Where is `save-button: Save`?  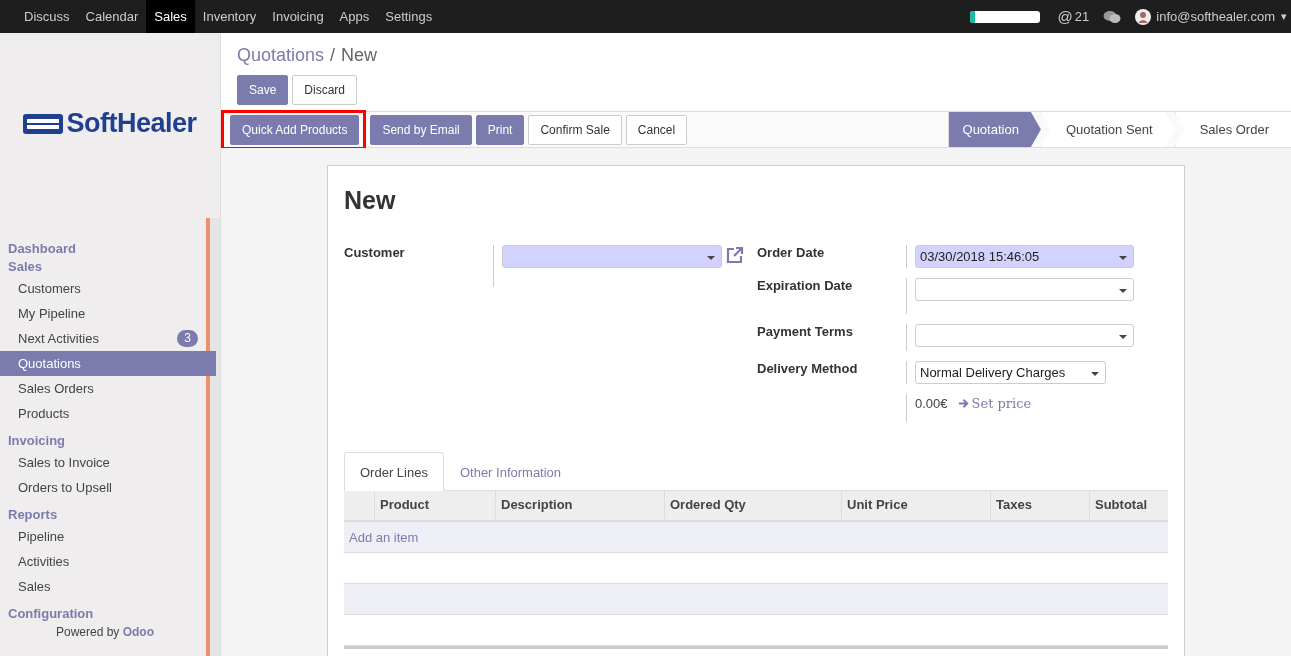
save-button: Save is located at coordinates (263, 90).